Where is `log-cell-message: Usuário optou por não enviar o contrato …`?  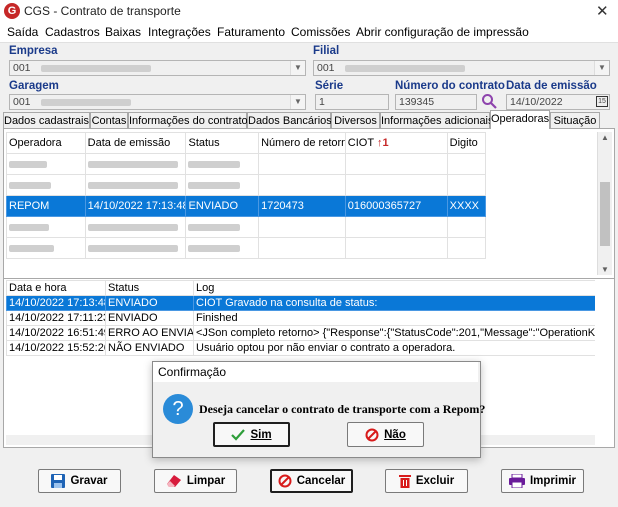
log-cell-message: Usuário optou por não enviar o contrato … is located at coordinates (394, 348).